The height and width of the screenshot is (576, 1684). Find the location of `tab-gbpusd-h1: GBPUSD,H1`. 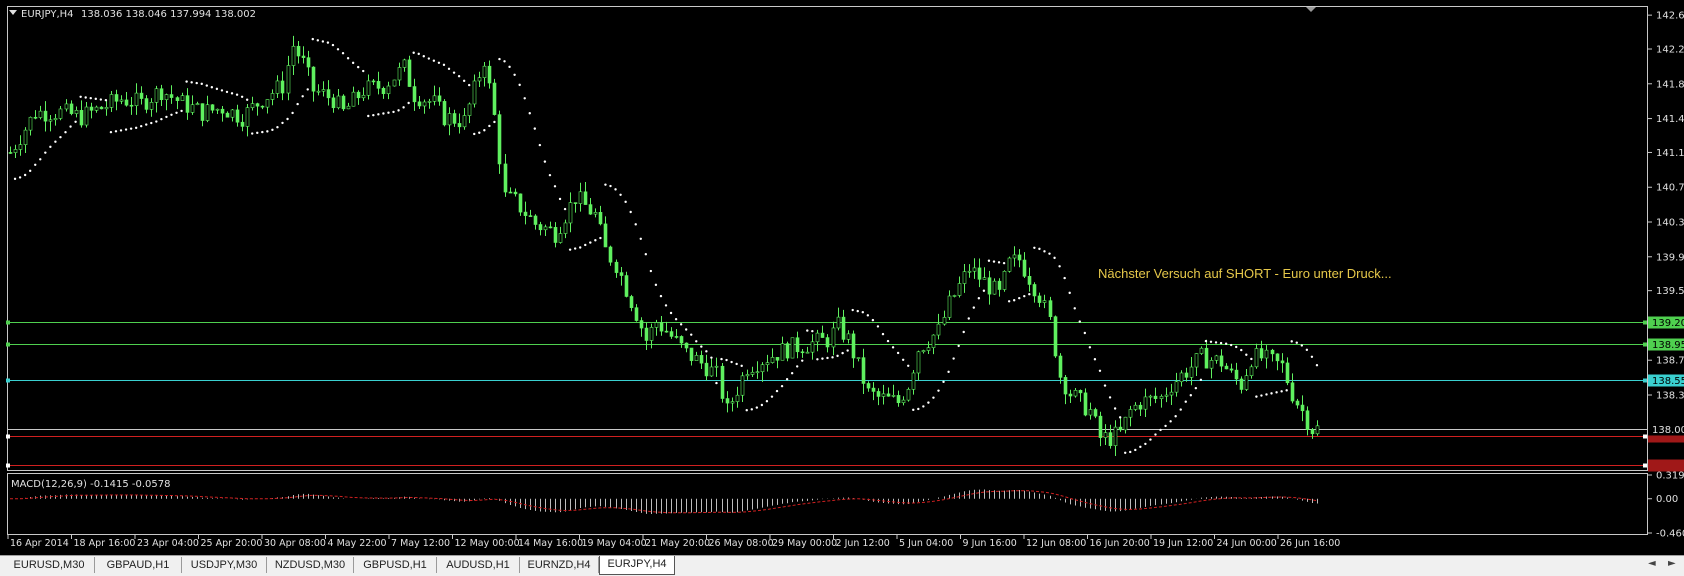

tab-gbpusd-h1: GBPUSD,H1 is located at coordinates (395, 565).